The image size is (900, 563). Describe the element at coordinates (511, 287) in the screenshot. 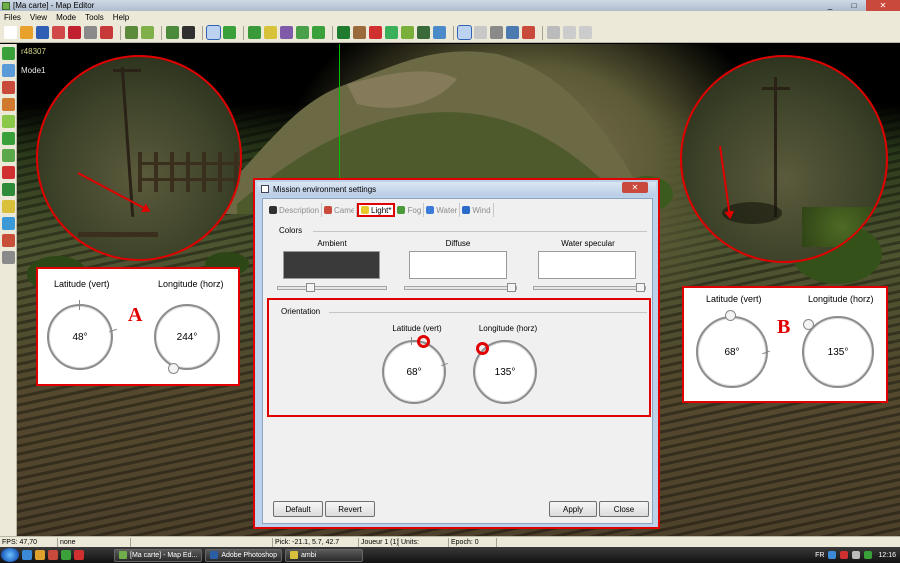

I see `diffuse-slider-thumb` at that location.